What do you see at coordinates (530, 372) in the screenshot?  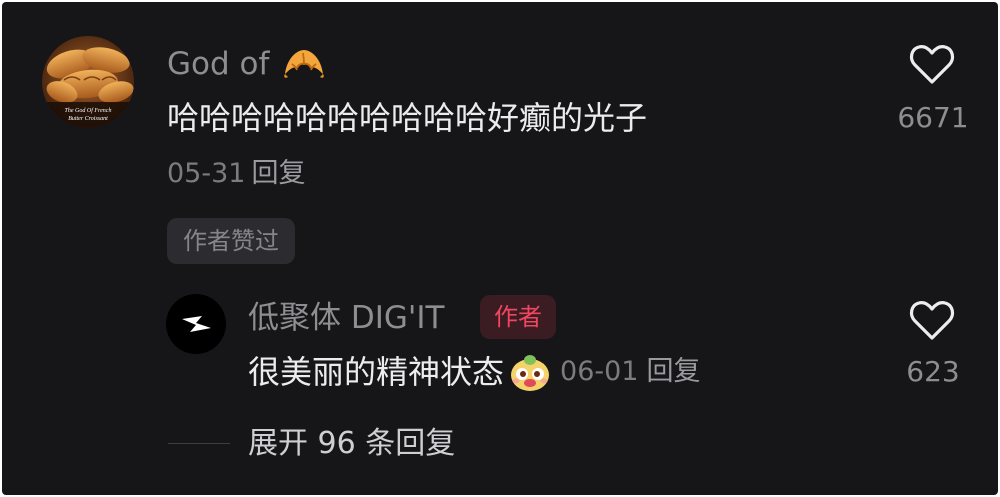 I see `bear-face-icon` at bounding box center [530, 372].